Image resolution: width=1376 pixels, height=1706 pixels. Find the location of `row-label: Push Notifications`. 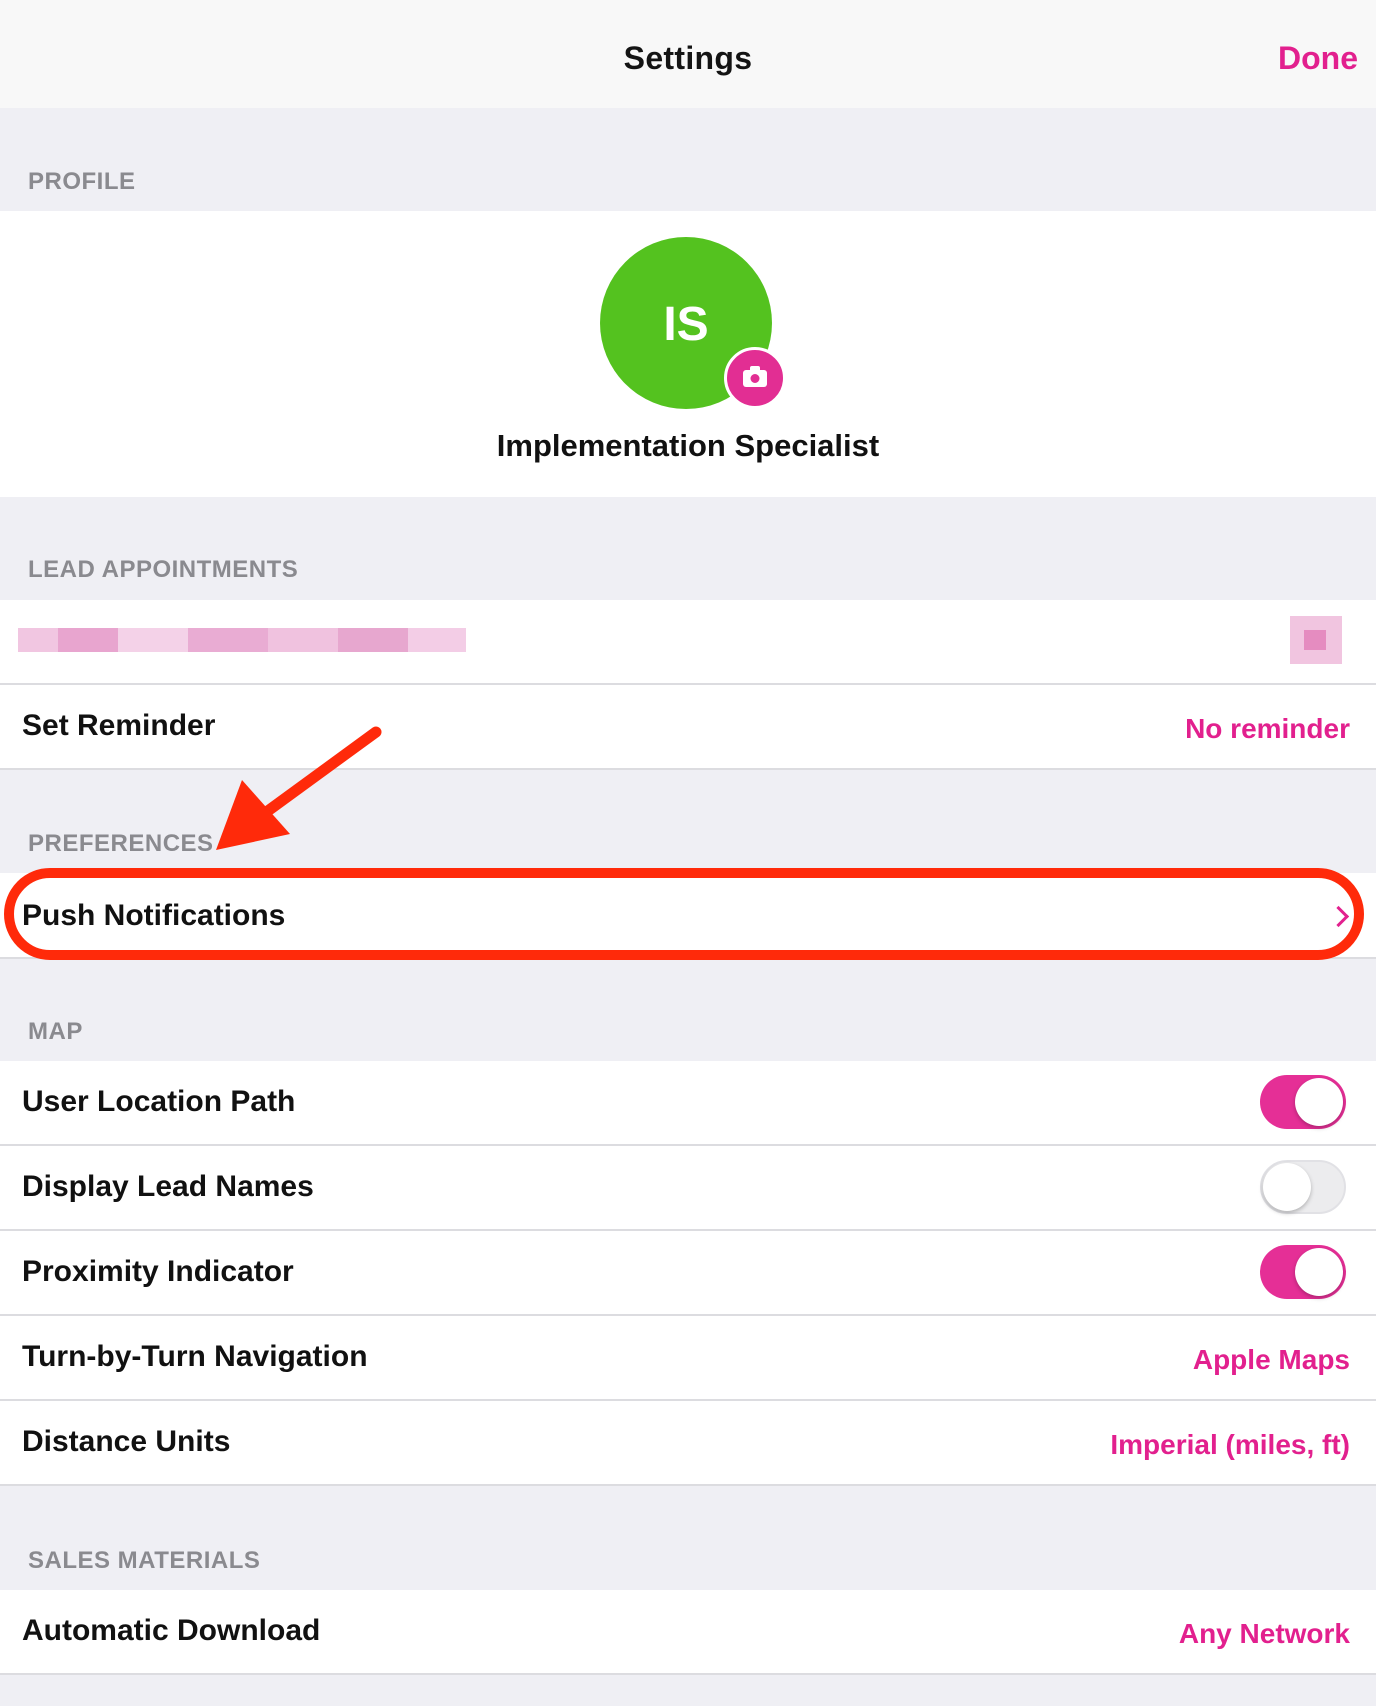

row-label: Push Notifications is located at coordinates (154, 915).